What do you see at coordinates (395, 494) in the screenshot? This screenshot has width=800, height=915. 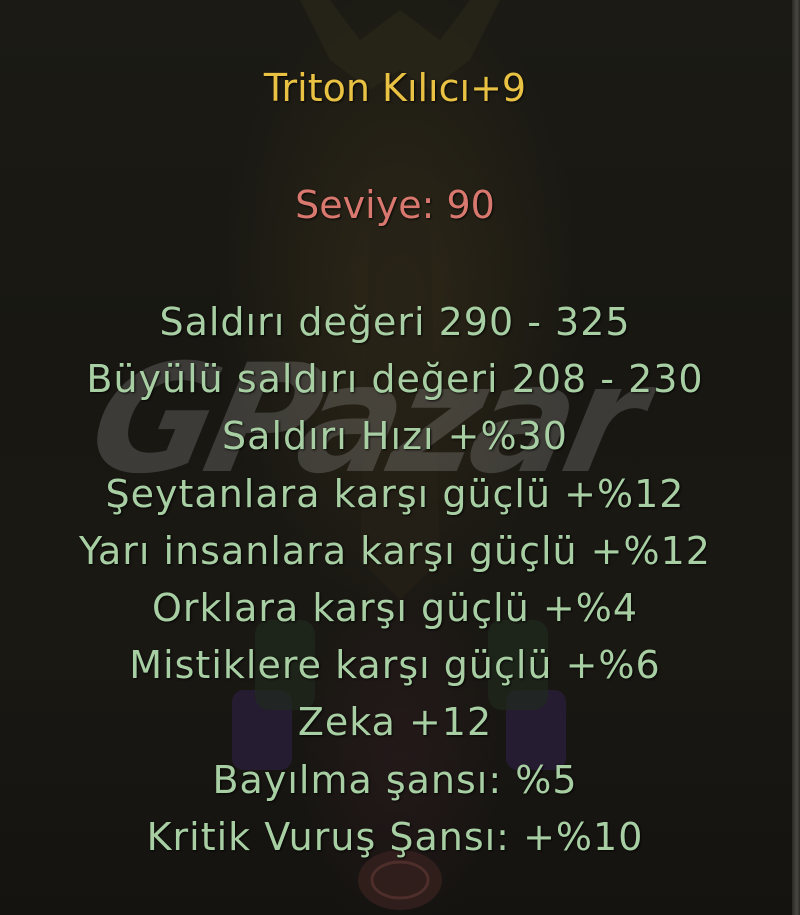 I see `stat-line: Şeytanlara karşı güçlü +%12` at bounding box center [395, 494].